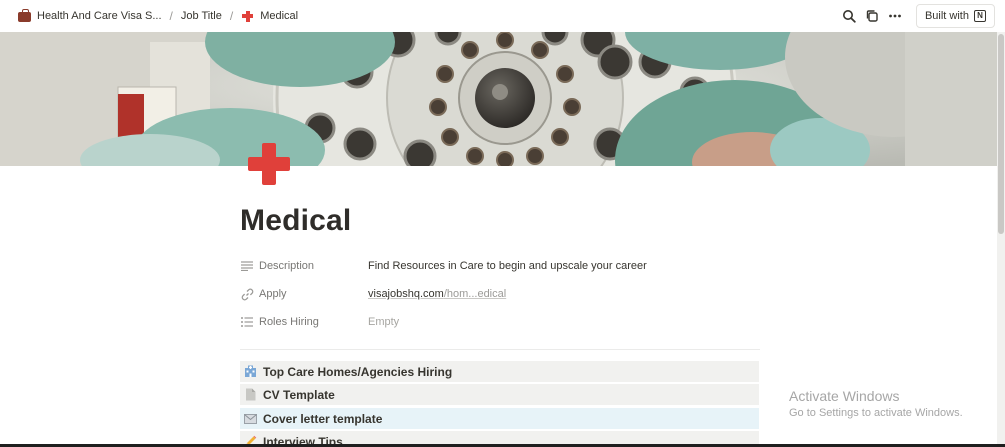 The width and height of the screenshot is (1005, 447). What do you see at coordinates (247, 322) in the screenshot?
I see `list-icon` at bounding box center [247, 322].